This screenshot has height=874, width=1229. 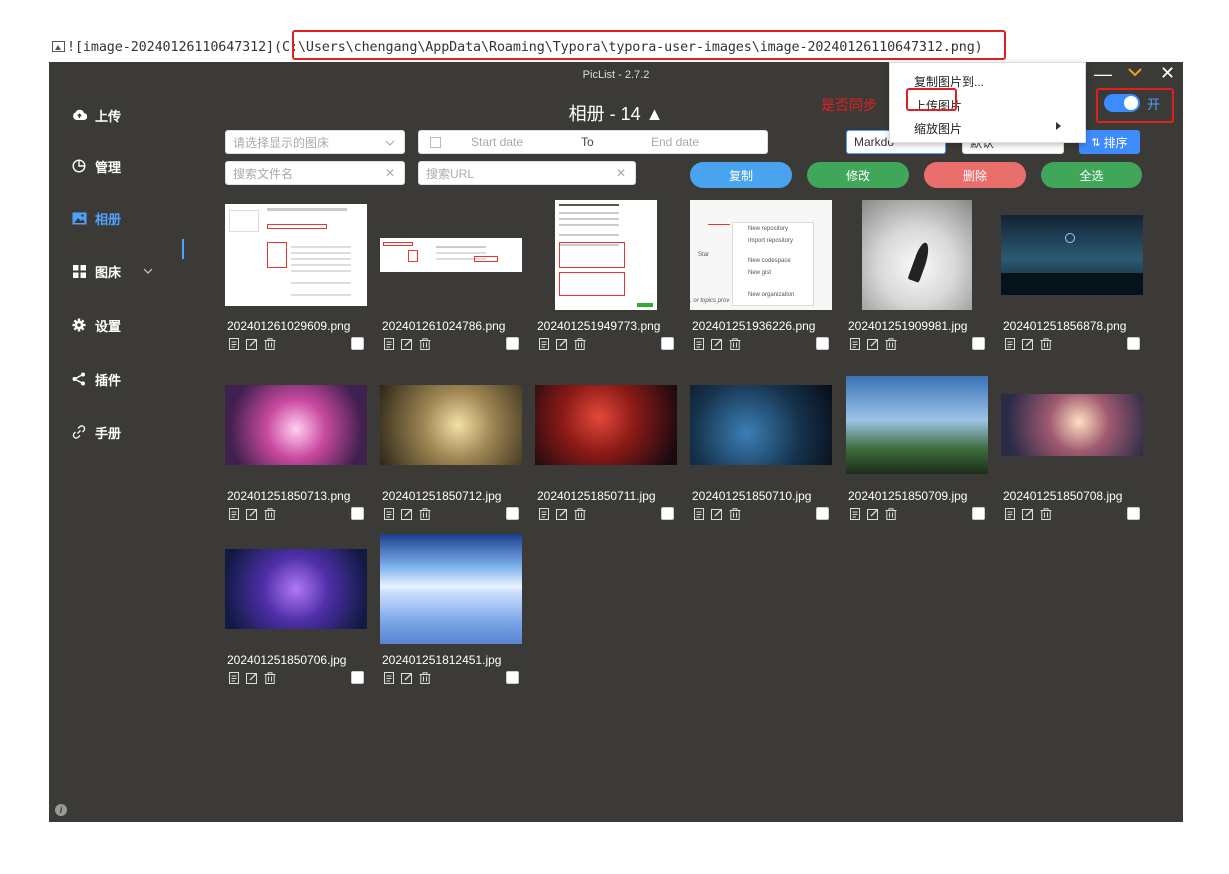 What do you see at coordinates (593, 142) in the screenshot?
I see `date-range-picker: Start date To End date` at bounding box center [593, 142].